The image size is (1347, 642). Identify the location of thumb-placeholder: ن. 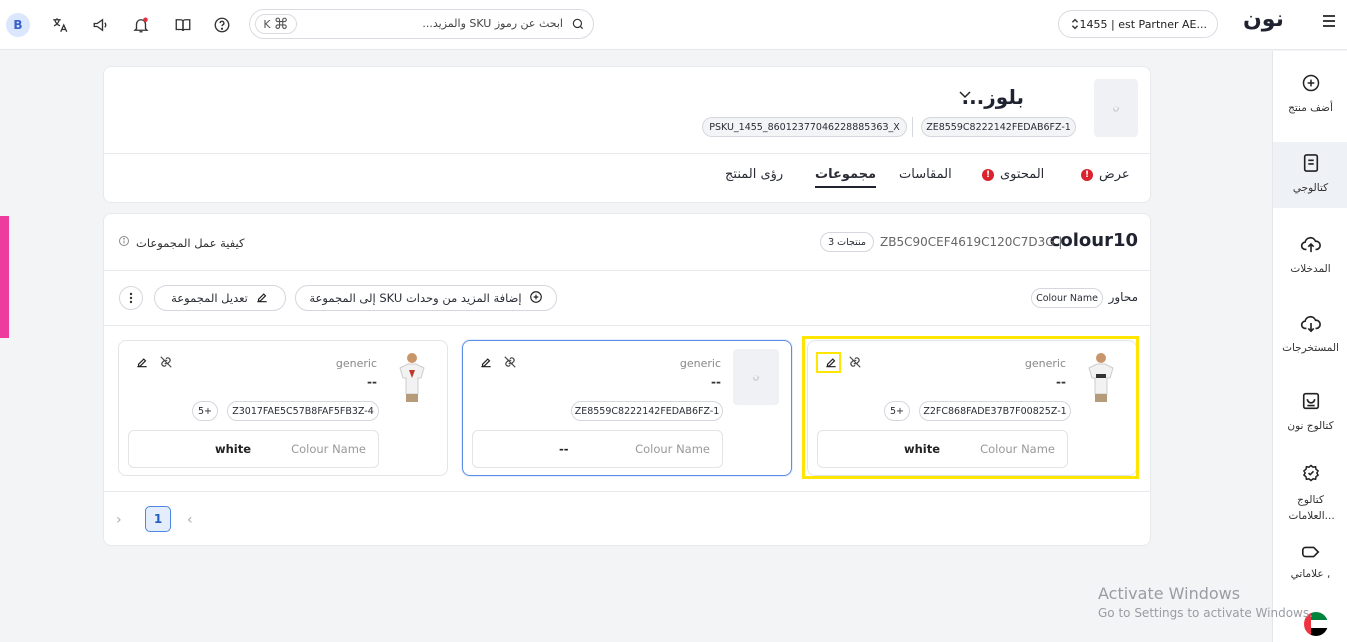
(1116, 108).